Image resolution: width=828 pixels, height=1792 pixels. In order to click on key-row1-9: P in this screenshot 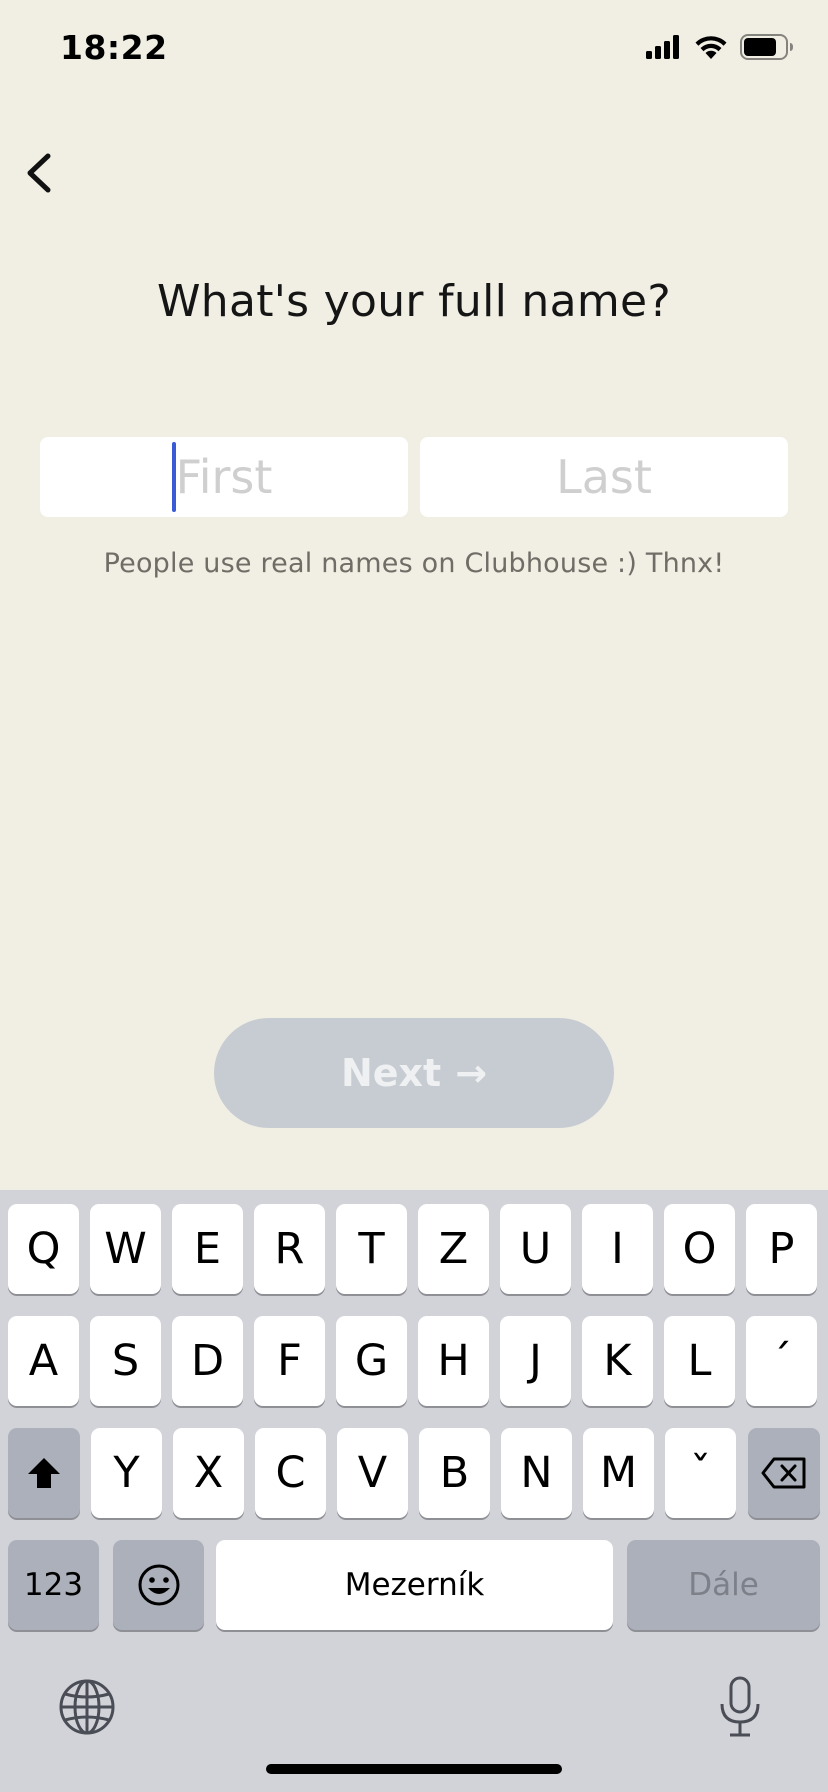, I will do `click(781, 1249)`.